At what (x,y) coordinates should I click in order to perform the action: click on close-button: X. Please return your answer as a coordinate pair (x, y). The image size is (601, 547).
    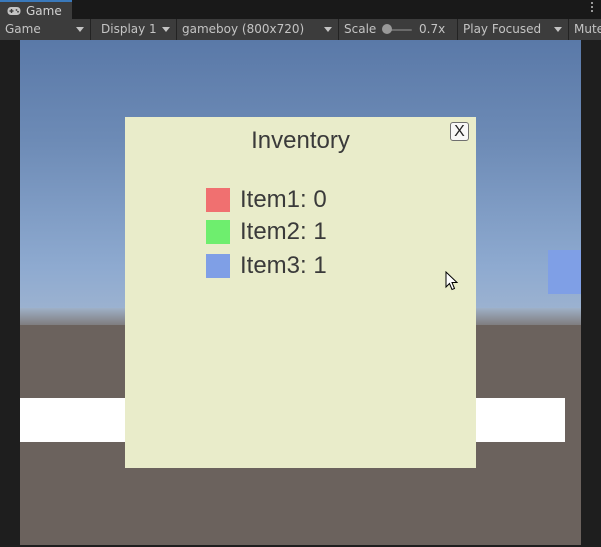
    Looking at the image, I should click on (459, 131).